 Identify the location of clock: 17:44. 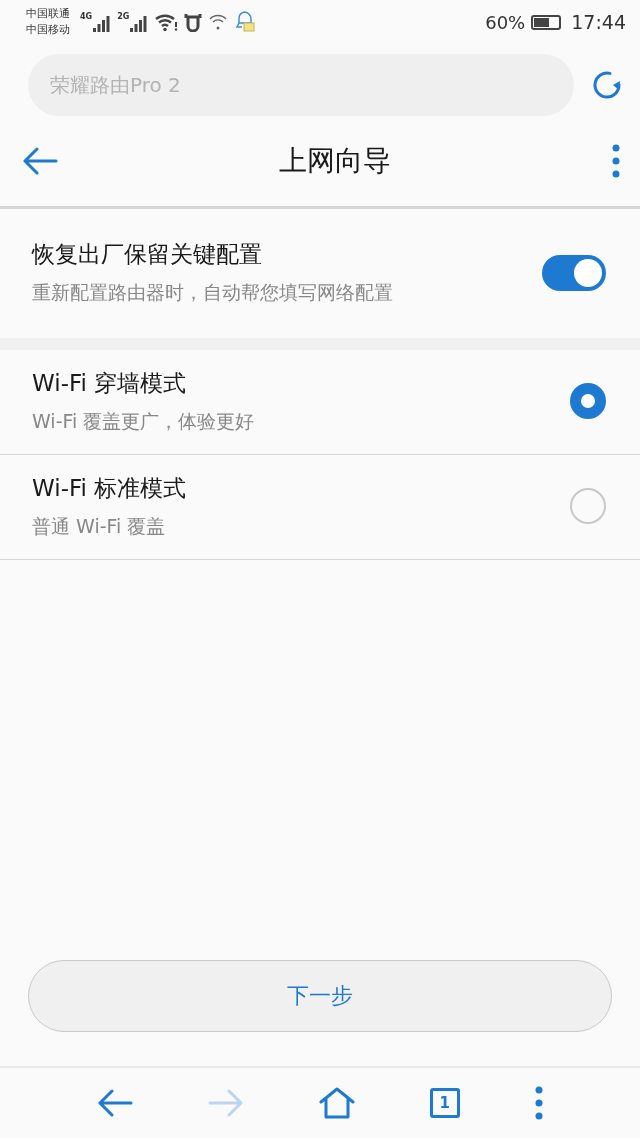
(598, 22).